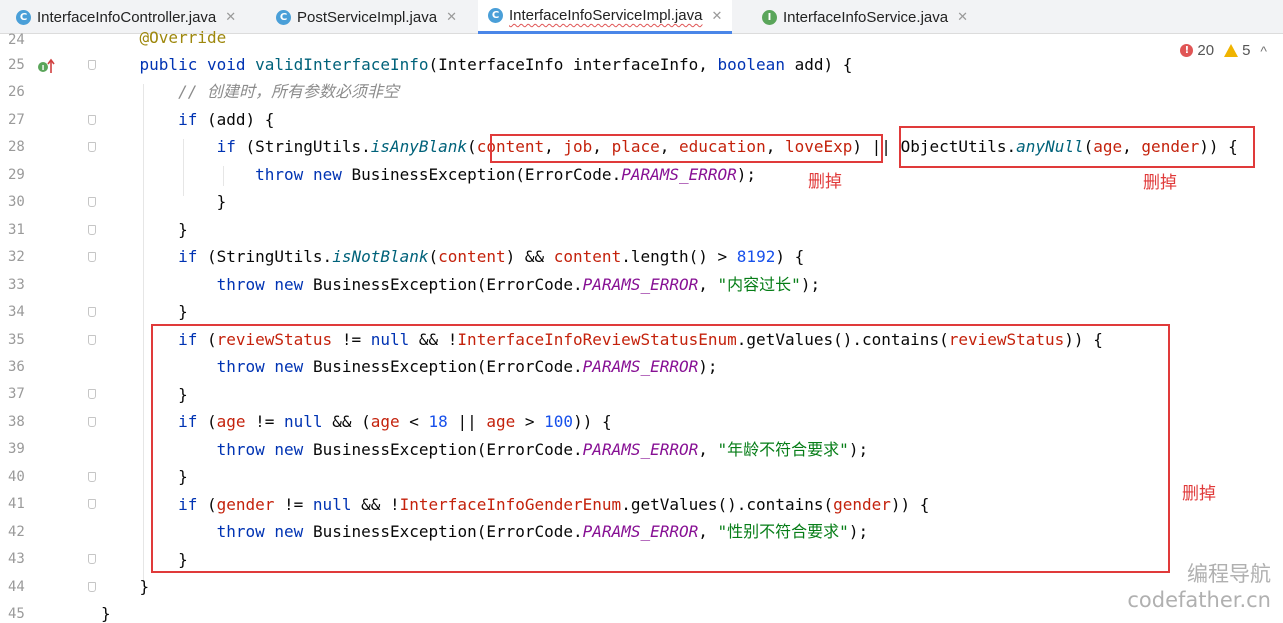 Image resolution: width=1283 pixels, height=623 pixels. Describe the element at coordinates (144, 312) in the screenshot. I see `code-line-34: }` at that location.